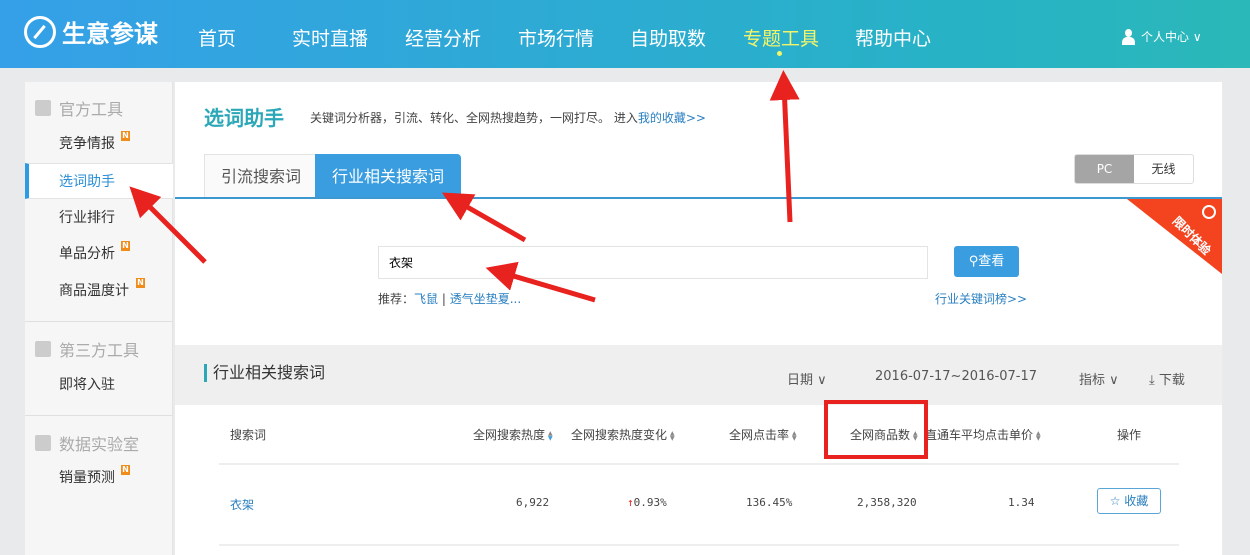  Describe the element at coordinates (1167, 378) in the screenshot. I see `download-button: ⤓ 下载` at that location.